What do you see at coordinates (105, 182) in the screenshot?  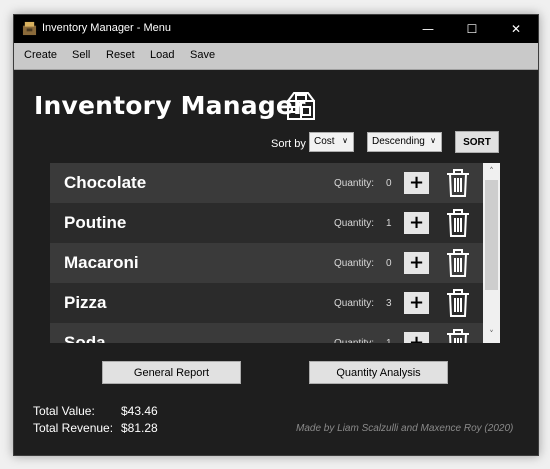 I see `product-name: Chocolate` at bounding box center [105, 182].